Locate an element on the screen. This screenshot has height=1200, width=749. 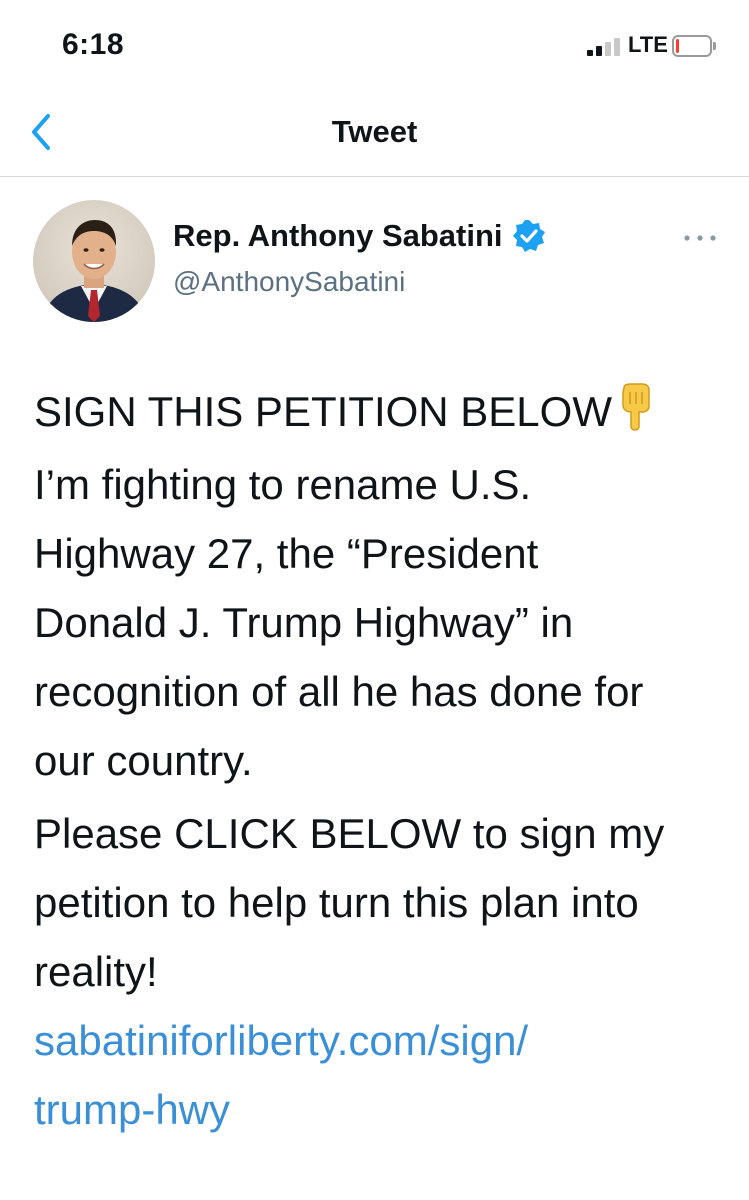
tweet-paragraph: SIGN THIS PETITION BELOW is located at coordinates (384, 411).